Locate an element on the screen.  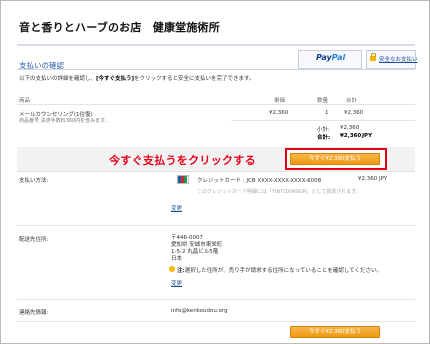
header-divider is located at coordinates (216, 45).